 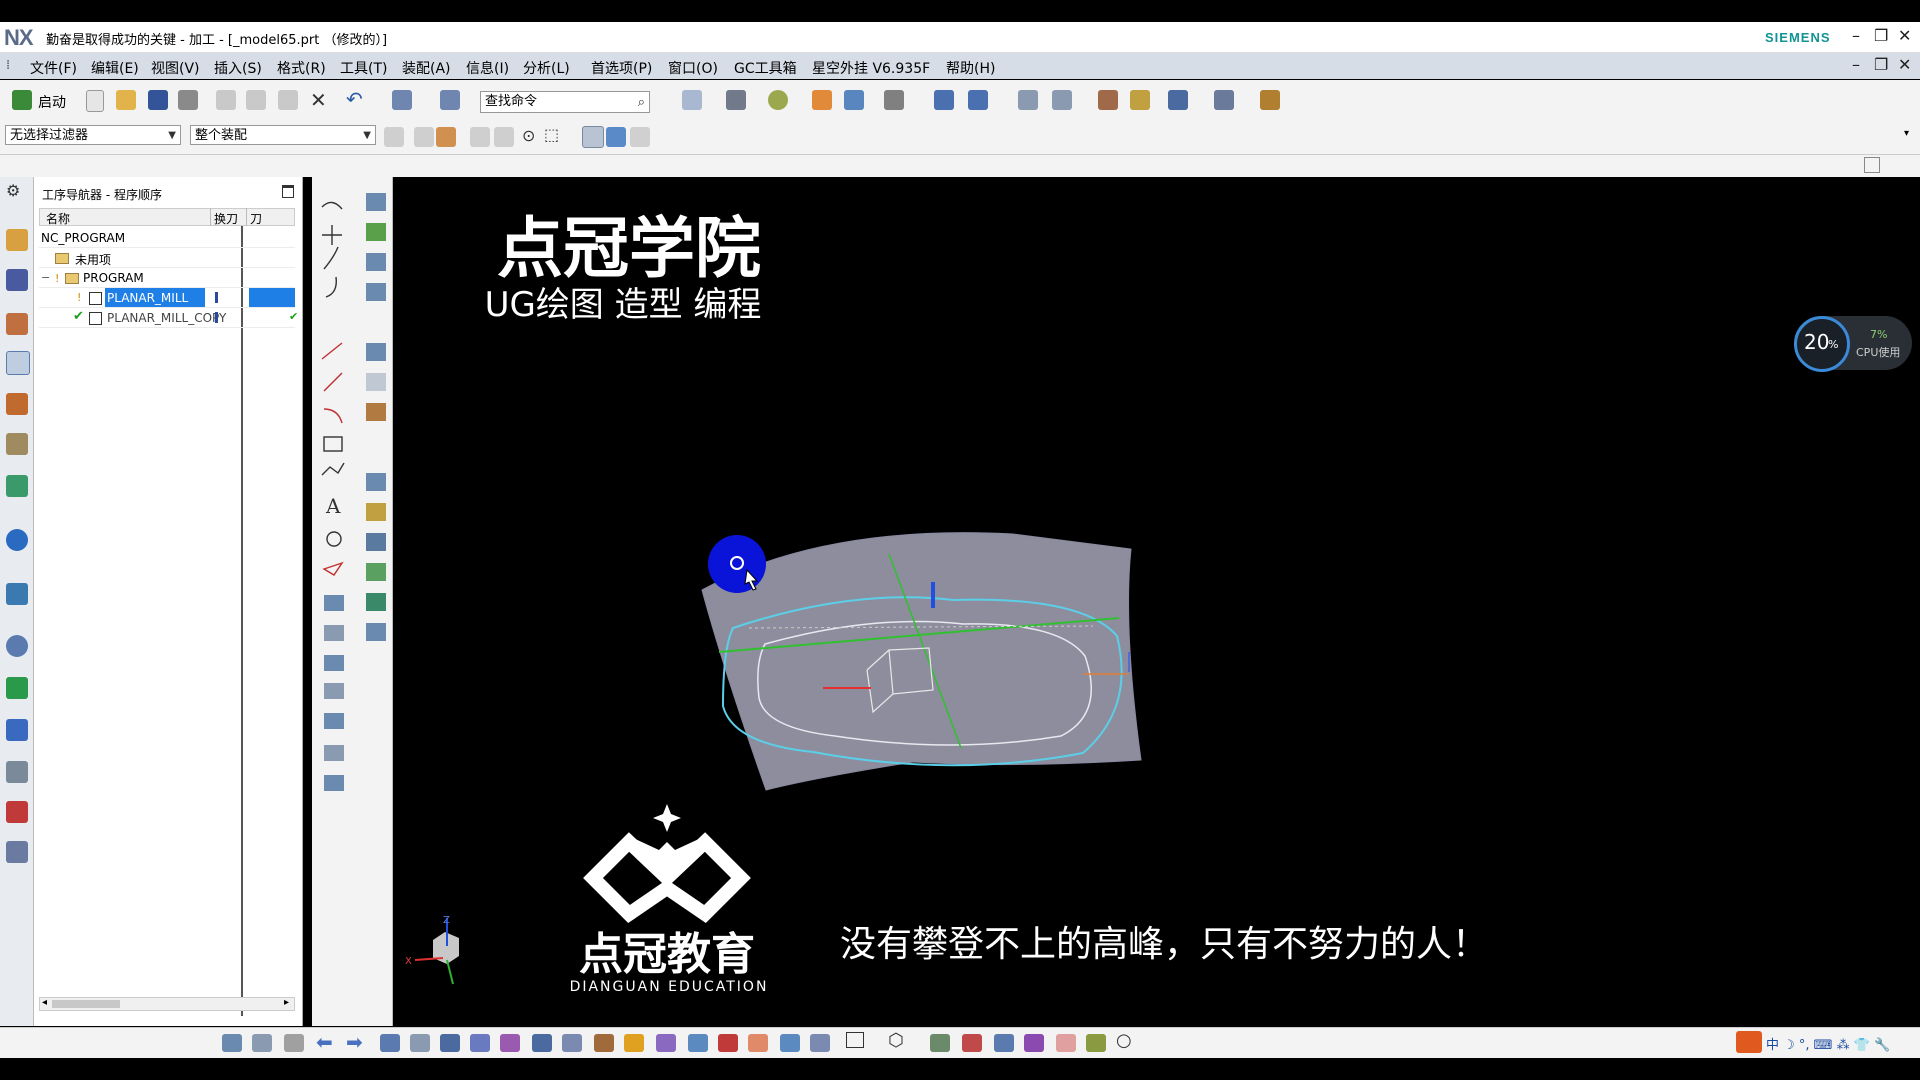 I want to click on close-button: ✕, so click(x=1904, y=35).